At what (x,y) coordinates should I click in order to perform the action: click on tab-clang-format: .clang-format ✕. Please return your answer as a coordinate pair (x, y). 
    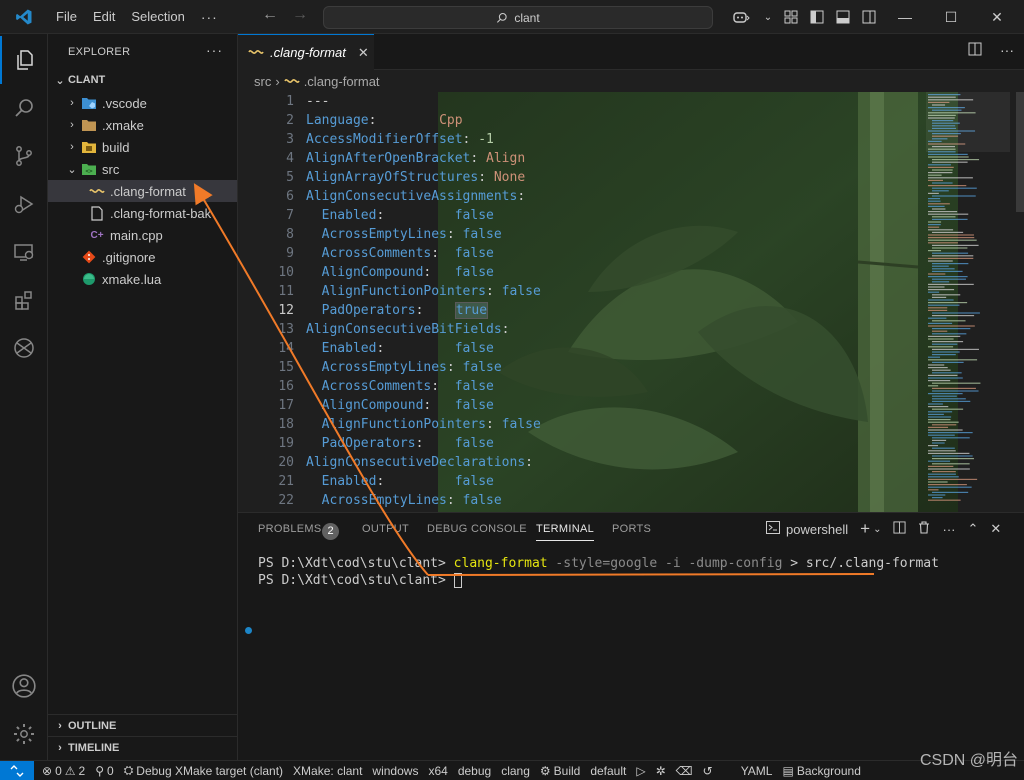
    Looking at the image, I should click on (306, 52).